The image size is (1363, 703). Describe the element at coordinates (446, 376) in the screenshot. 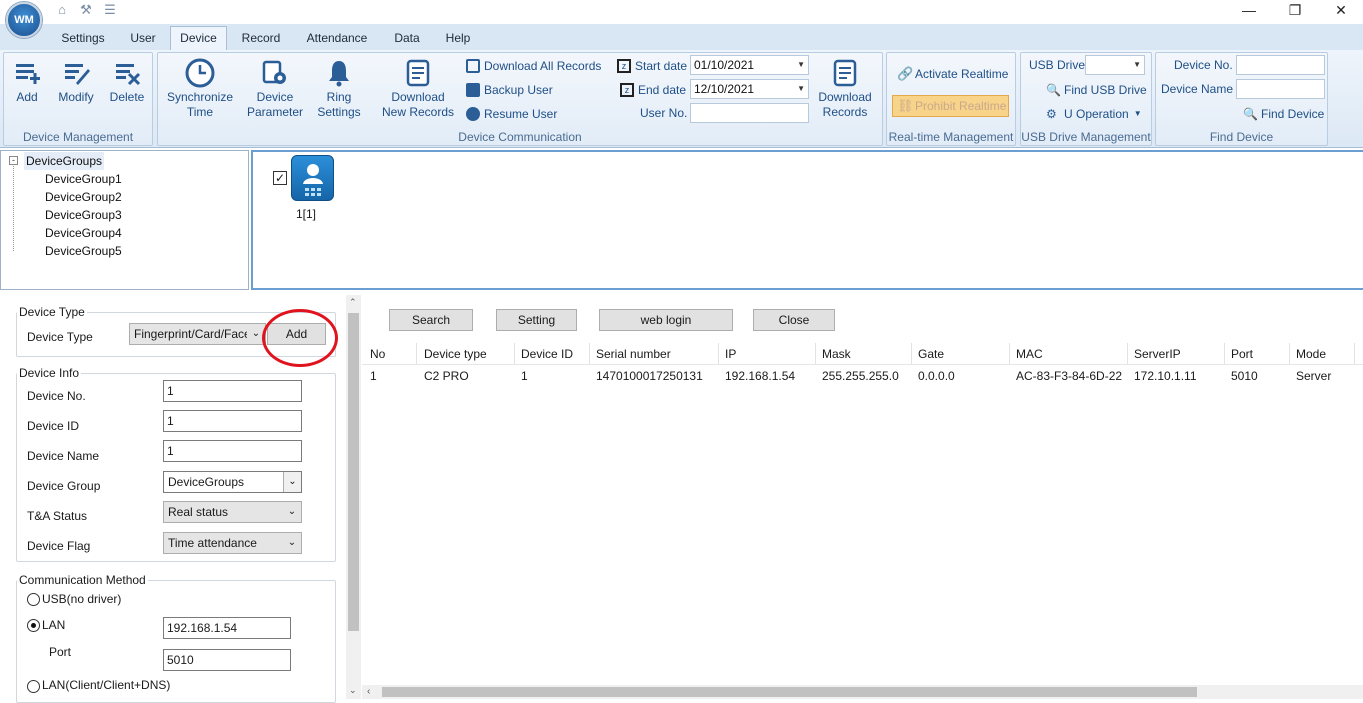

I see `cell-device-type: C2 PRO` at that location.